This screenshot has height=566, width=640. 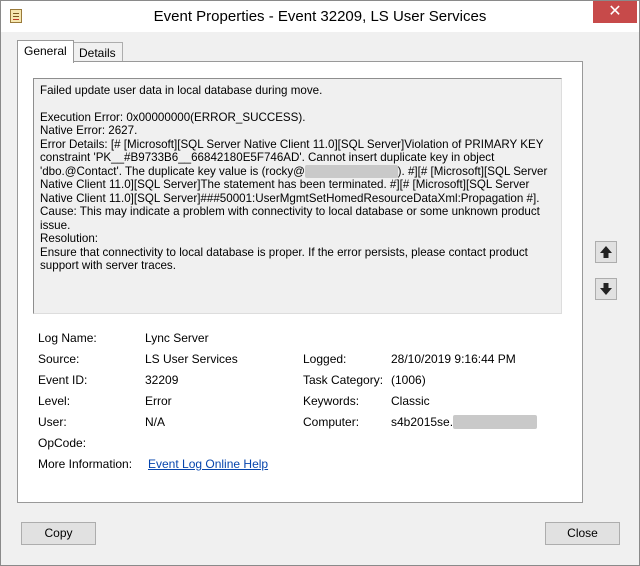 What do you see at coordinates (582, 533) in the screenshot?
I see `close-button: Close` at bounding box center [582, 533].